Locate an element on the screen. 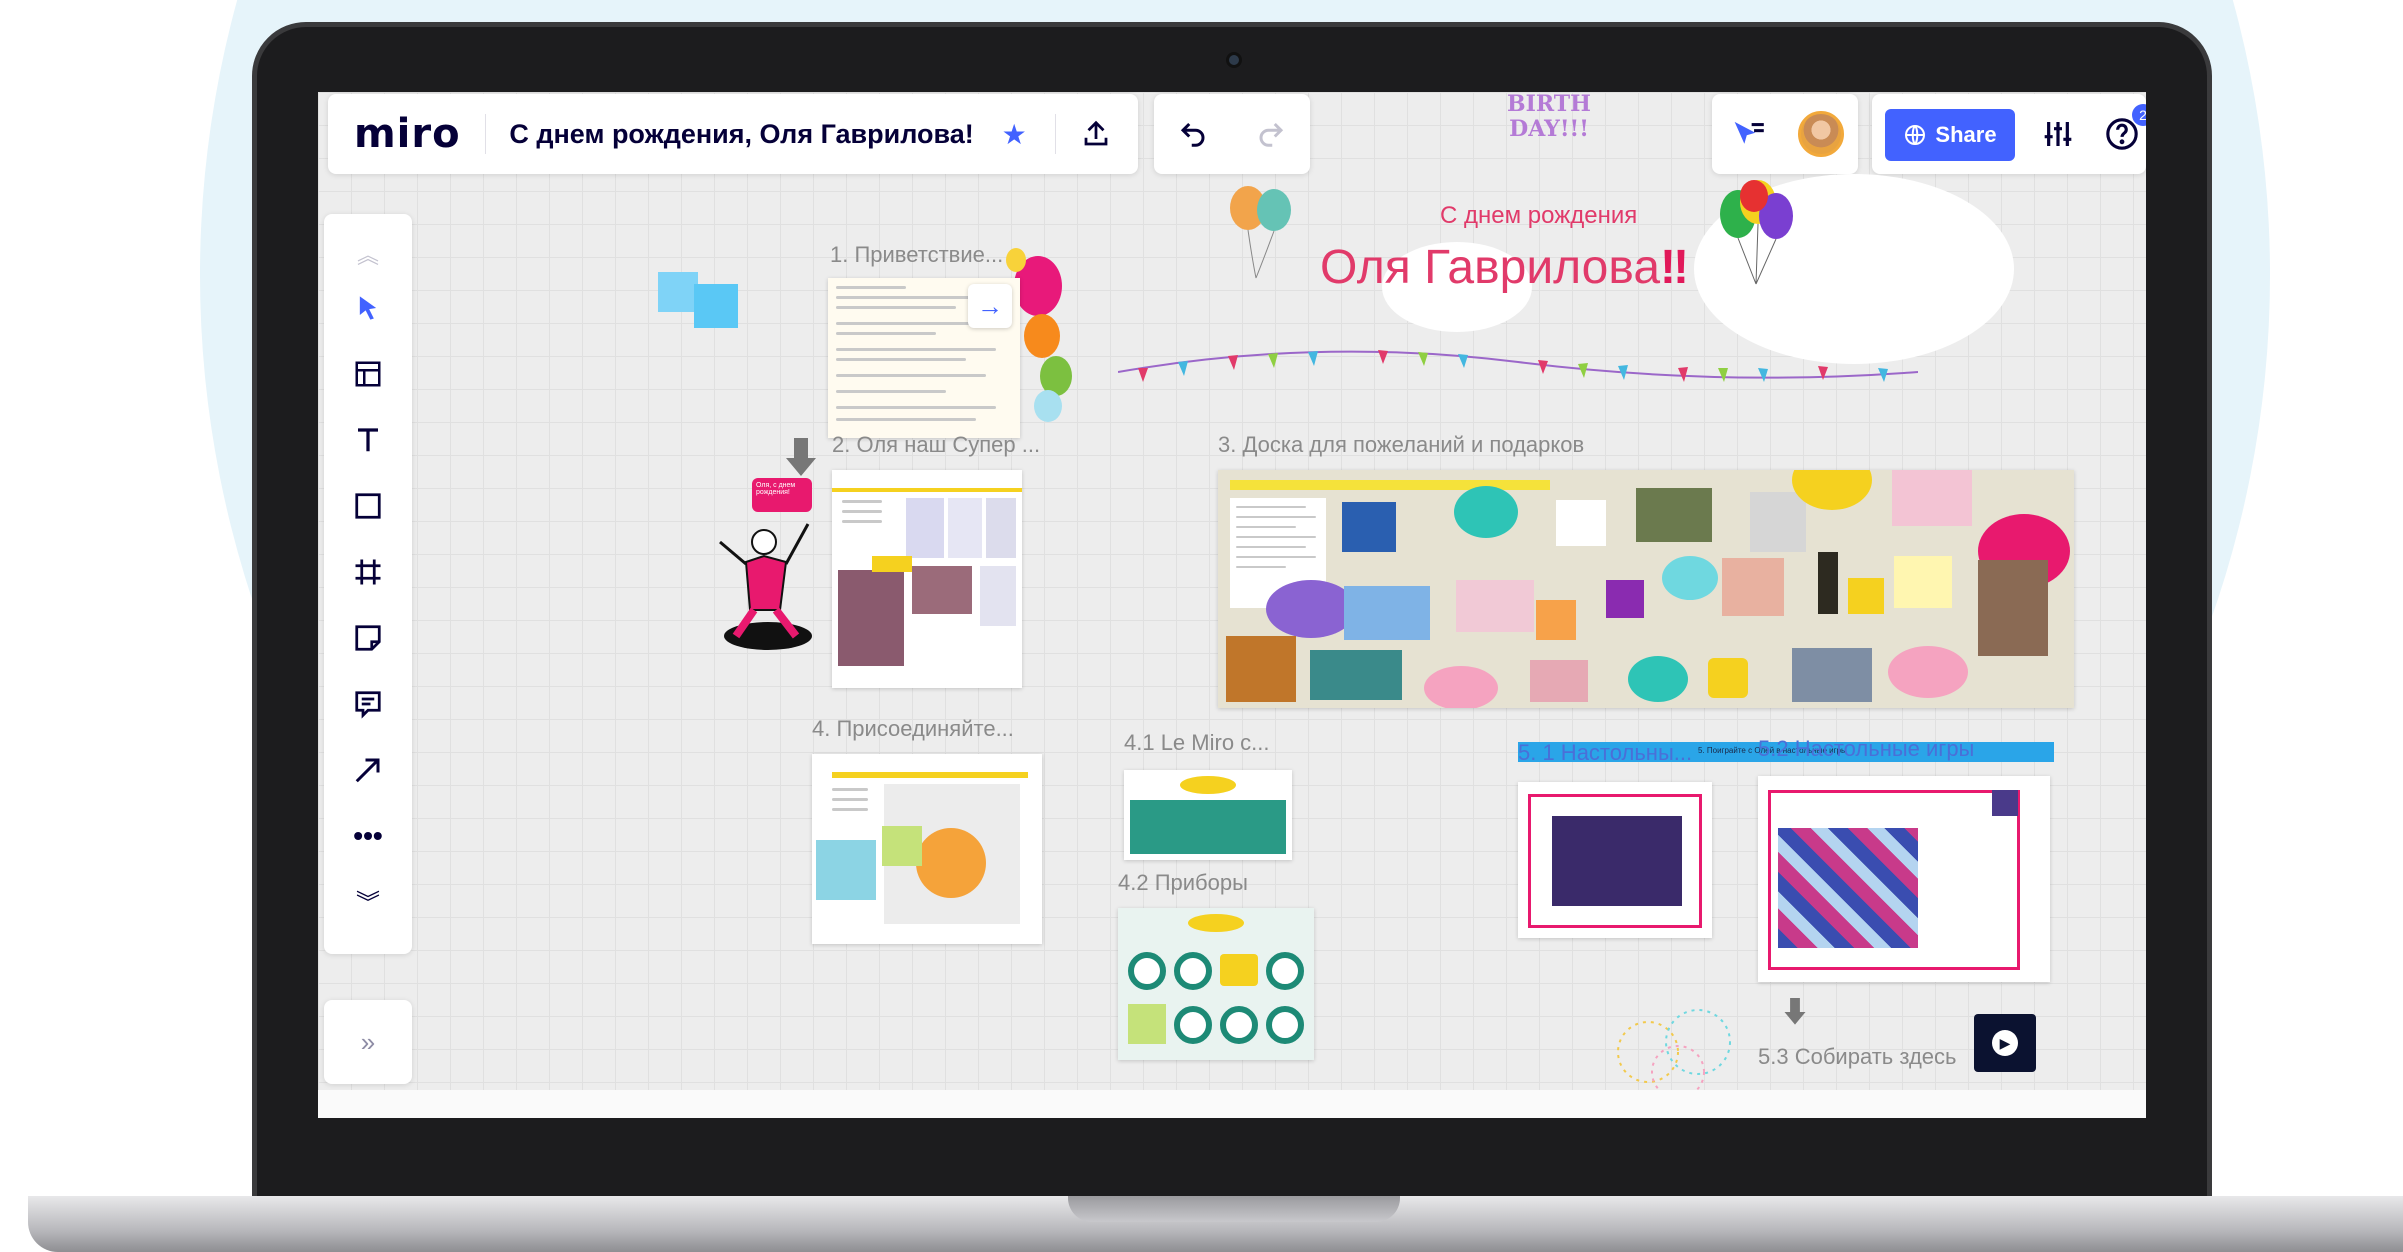  frame-le-miro is located at coordinates (1208, 815).